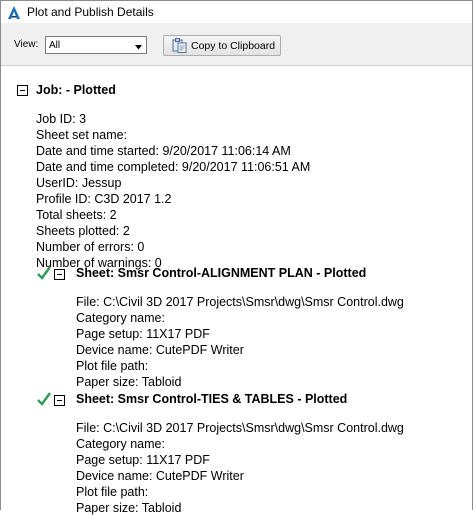  I want to click on chevron-down-icon, so click(138, 47).